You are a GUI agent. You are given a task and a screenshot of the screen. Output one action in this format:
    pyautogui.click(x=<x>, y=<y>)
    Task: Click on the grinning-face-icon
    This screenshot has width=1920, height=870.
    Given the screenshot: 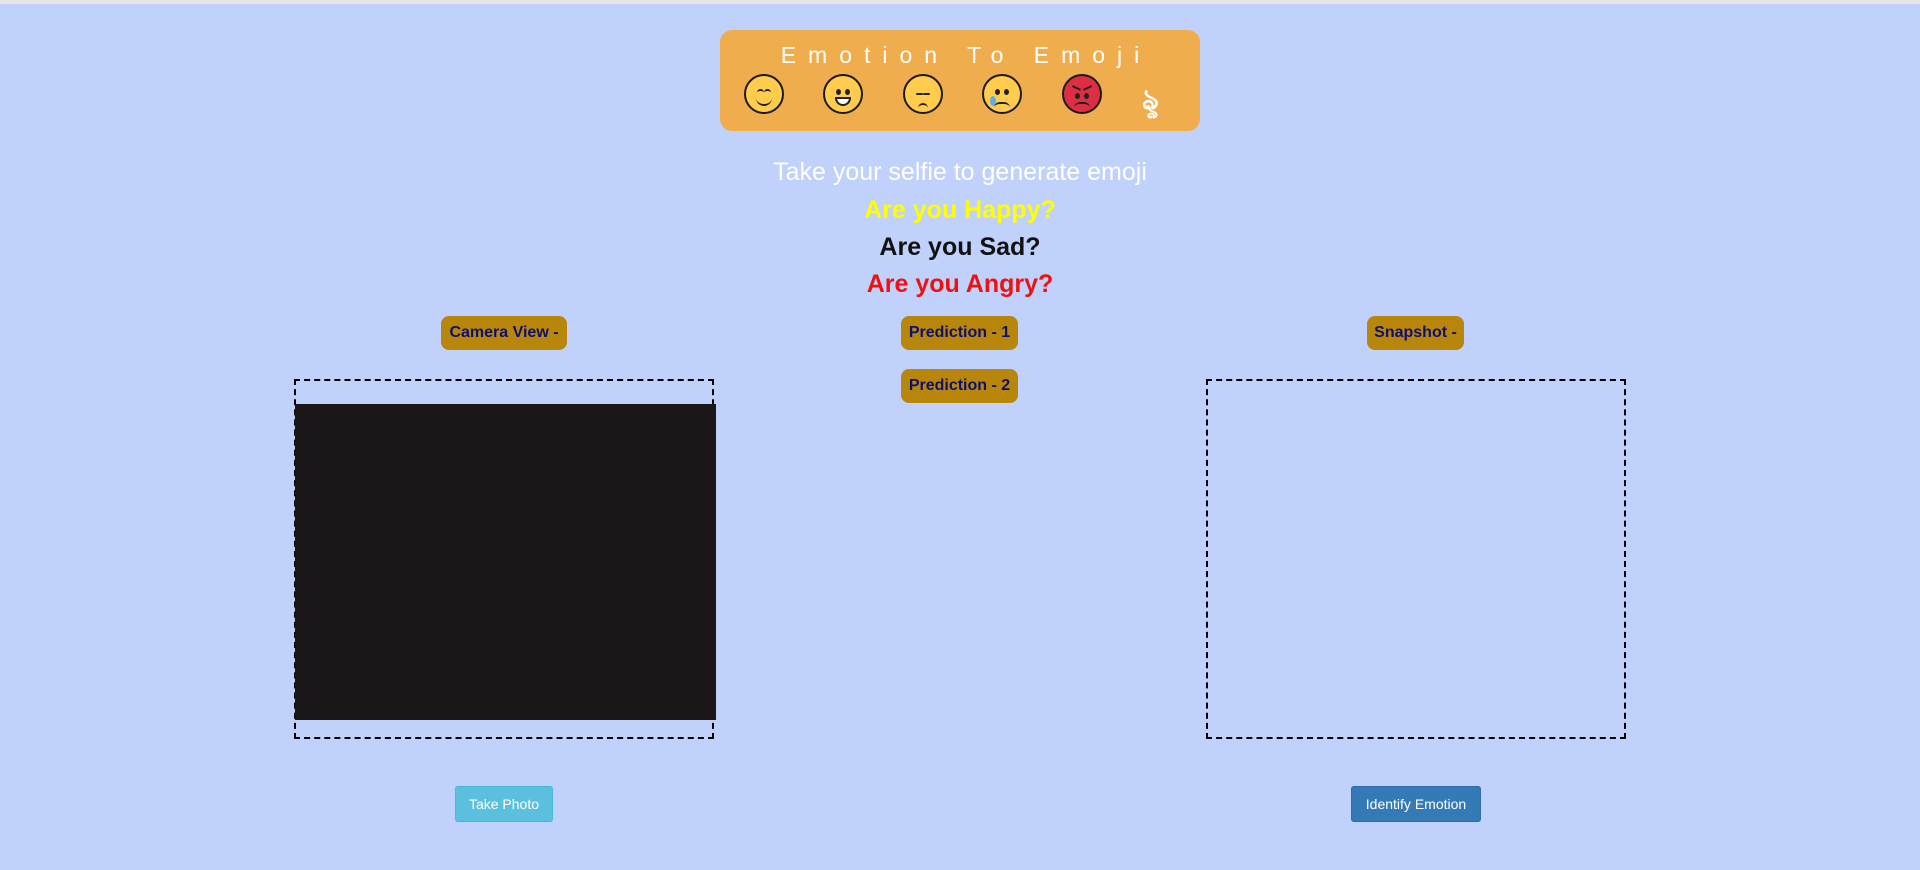 What is the action you would take?
    pyautogui.click(x=843, y=94)
    